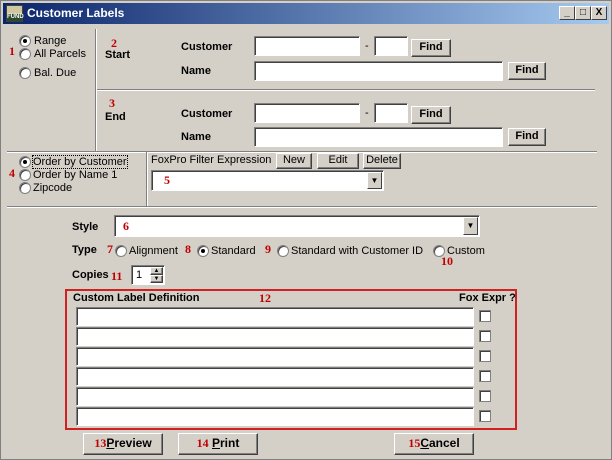  What do you see at coordinates (527, 71) in the screenshot?
I see `start-name-find-button: Find` at bounding box center [527, 71].